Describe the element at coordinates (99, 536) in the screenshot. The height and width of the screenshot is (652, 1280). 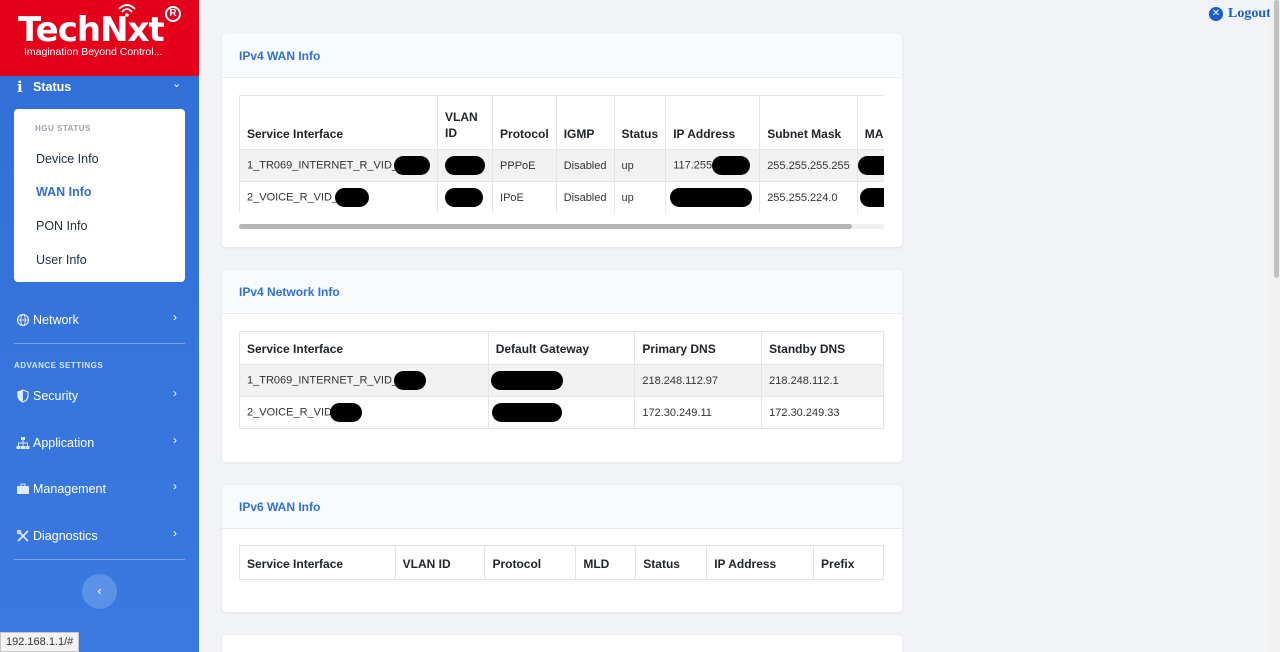
I see `sidebar-item-diagnostics: Diagnostics ›` at that location.